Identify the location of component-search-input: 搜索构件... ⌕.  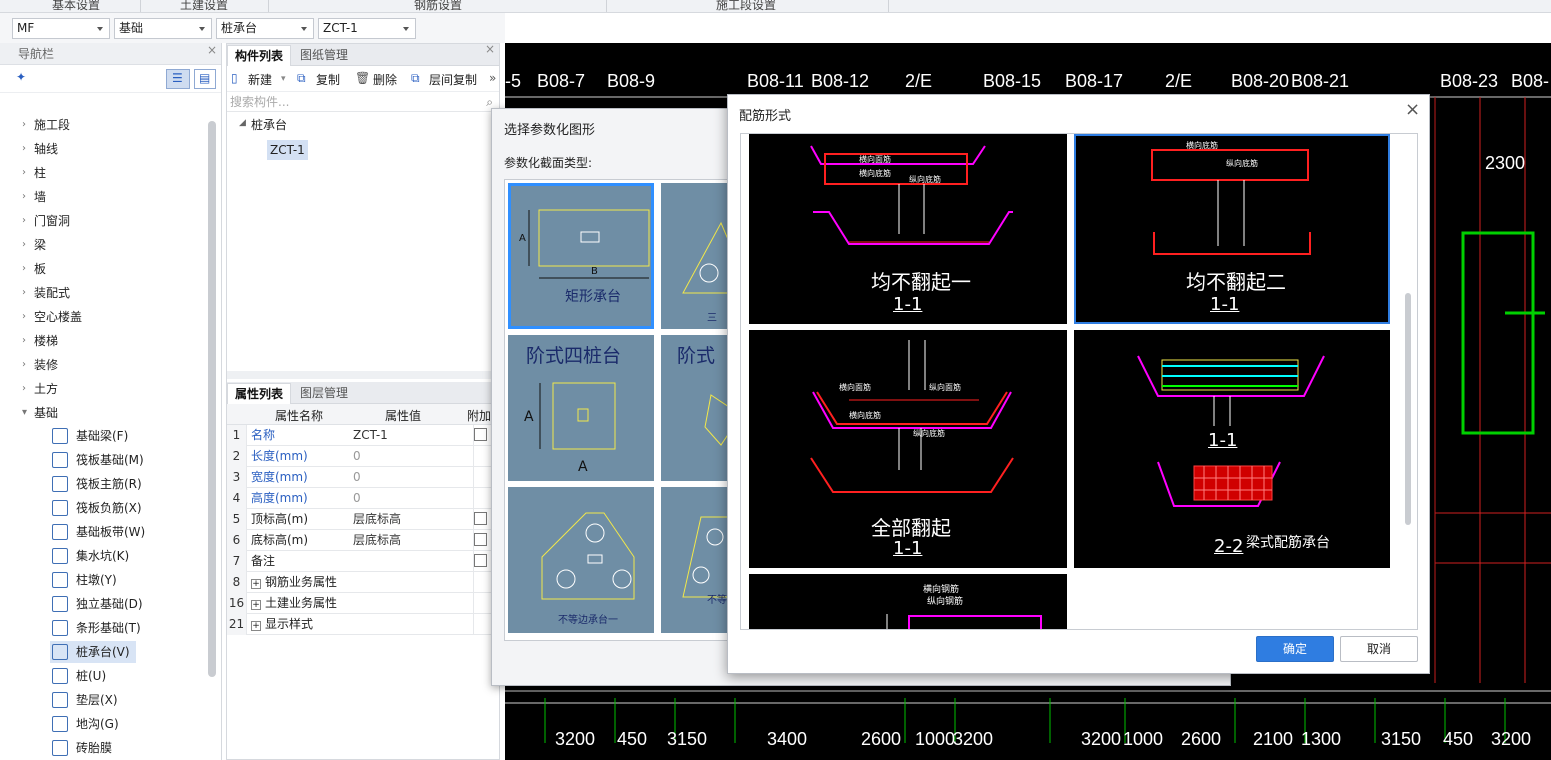
(363, 102).